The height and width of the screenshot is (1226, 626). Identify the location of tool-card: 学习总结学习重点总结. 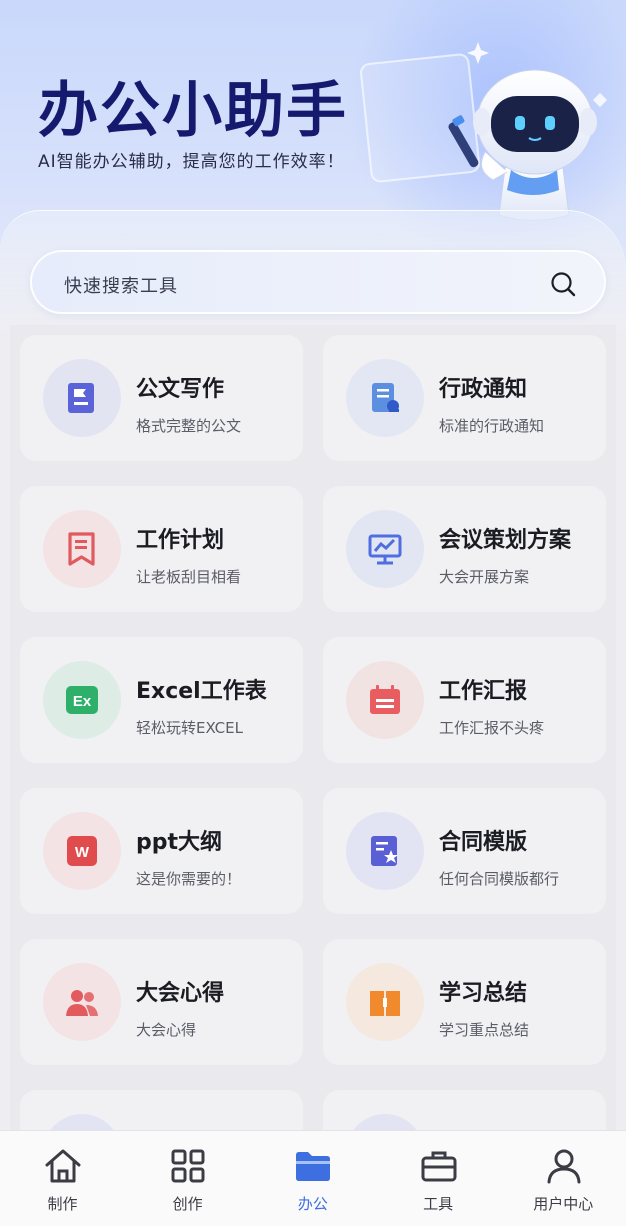
(464, 1002).